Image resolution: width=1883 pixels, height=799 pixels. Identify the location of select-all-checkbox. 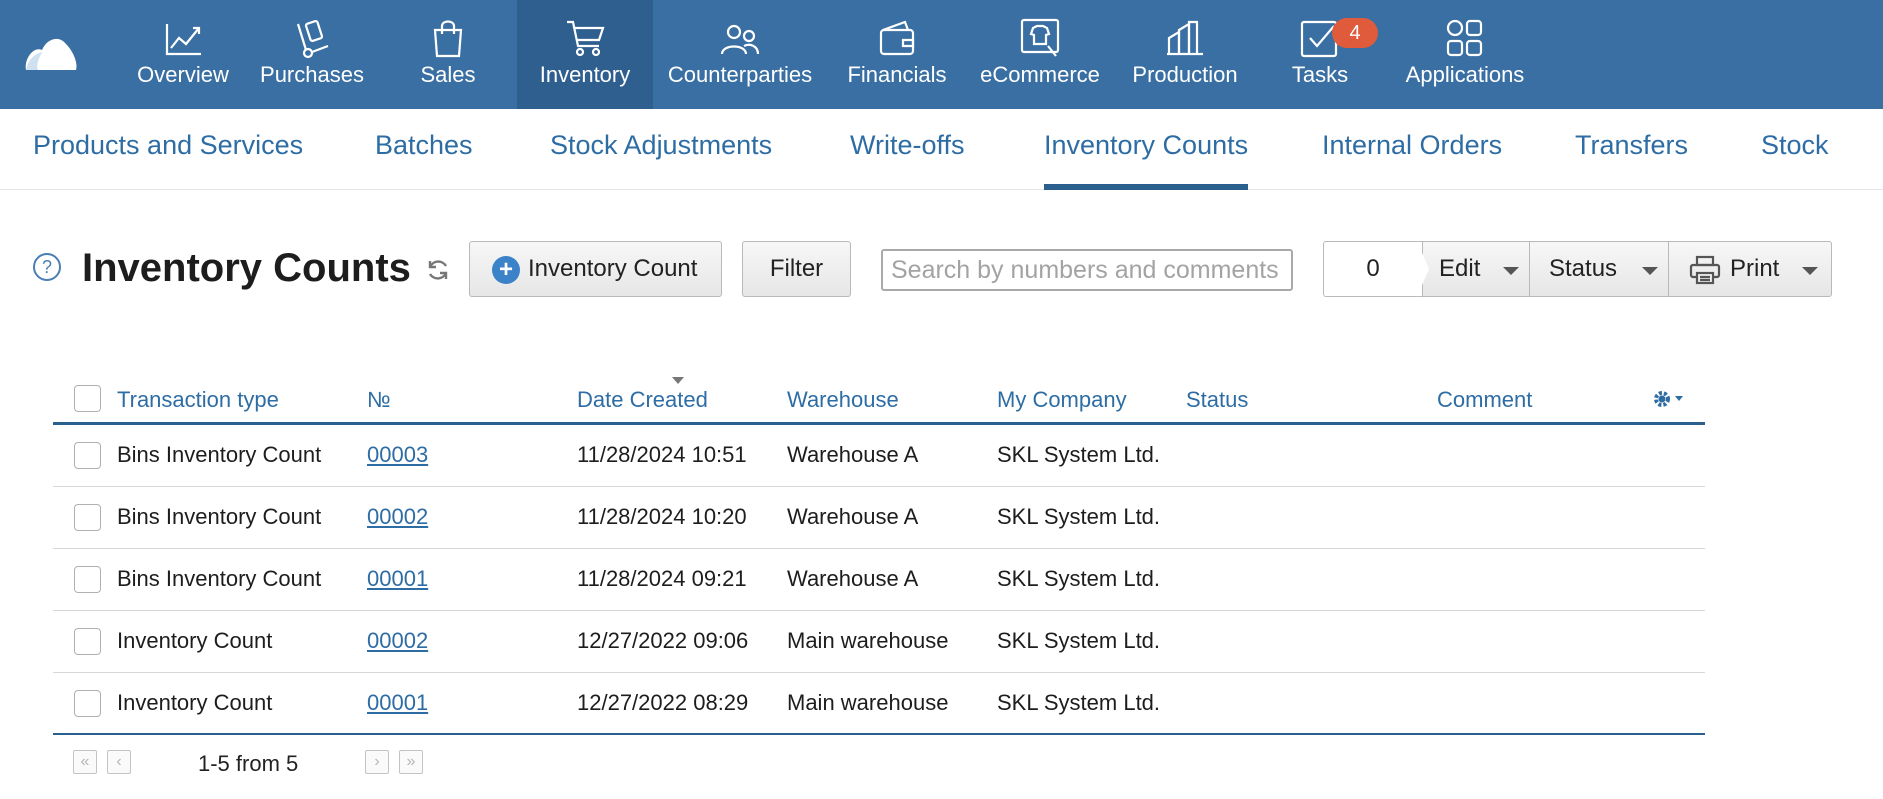
(87, 398).